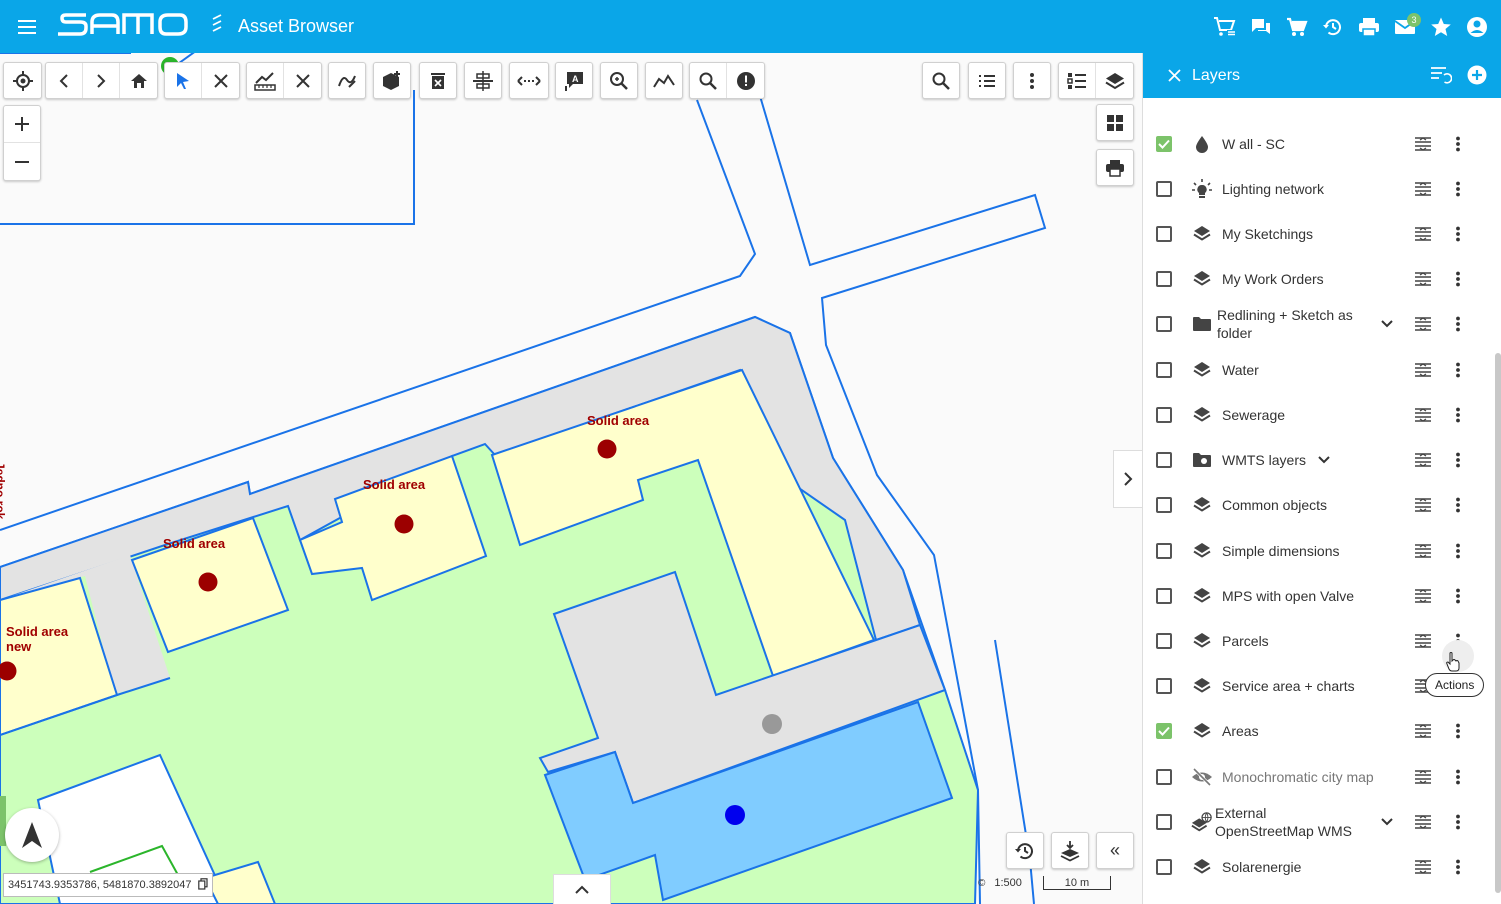  I want to click on split-icon, so click(483, 80).